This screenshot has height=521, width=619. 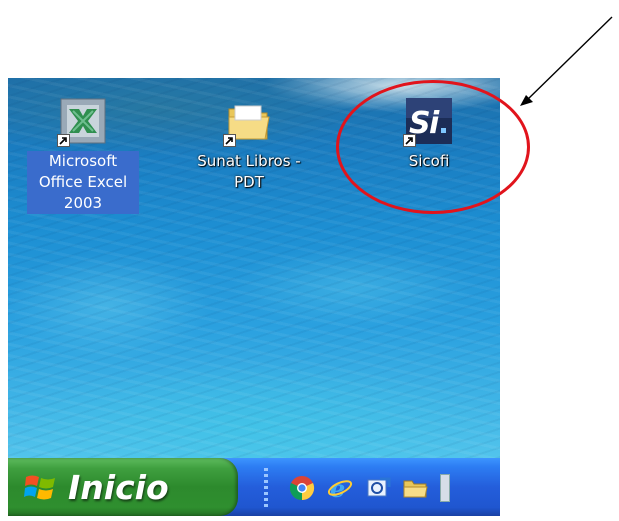 What do you see at coordinates (39, 487) in the screenshot?
I see `windows-logo-icon` at bounding box center [39, 487].